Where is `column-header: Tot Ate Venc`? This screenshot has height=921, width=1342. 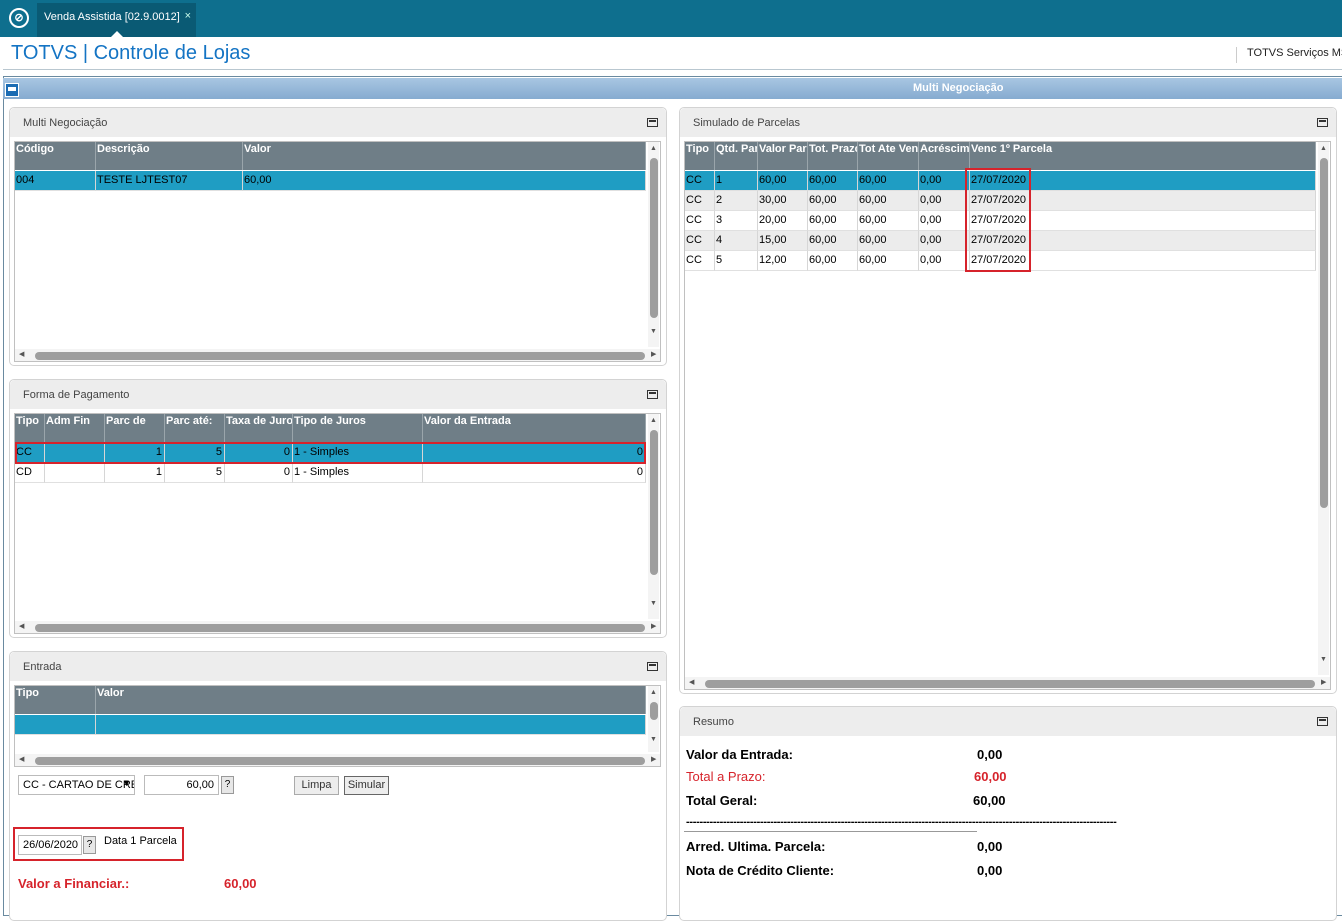 column-header: Tot Ate Venc is located at coordinates (888, 156).